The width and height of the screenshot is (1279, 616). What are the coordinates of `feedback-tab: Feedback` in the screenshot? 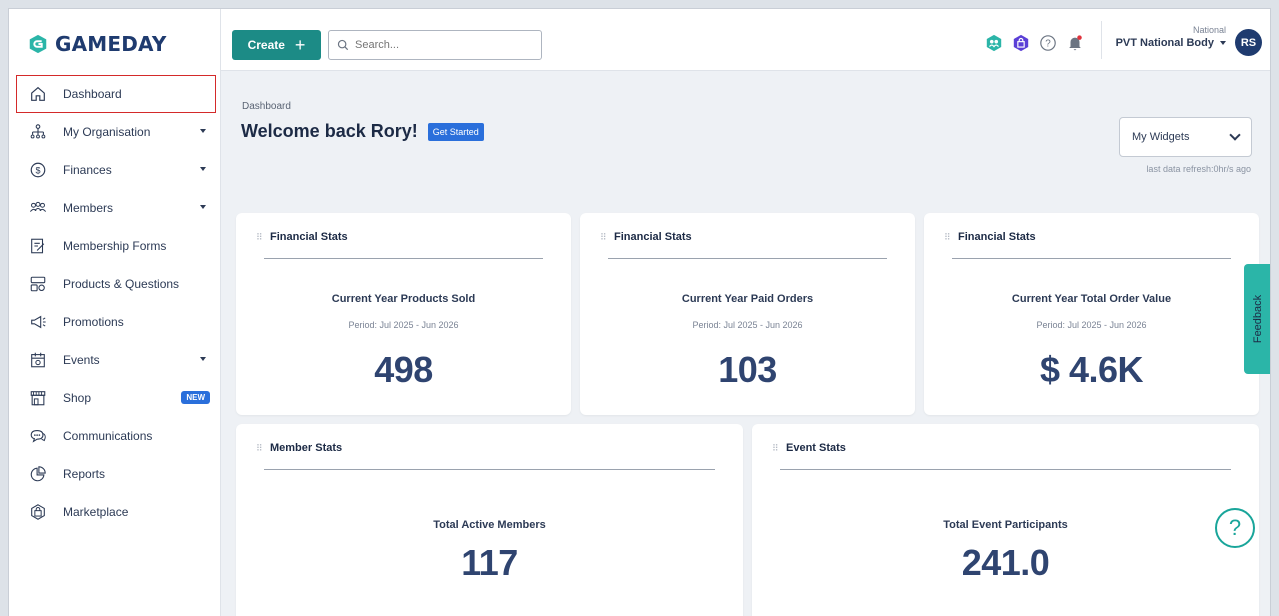 It's located at (1257, 319).